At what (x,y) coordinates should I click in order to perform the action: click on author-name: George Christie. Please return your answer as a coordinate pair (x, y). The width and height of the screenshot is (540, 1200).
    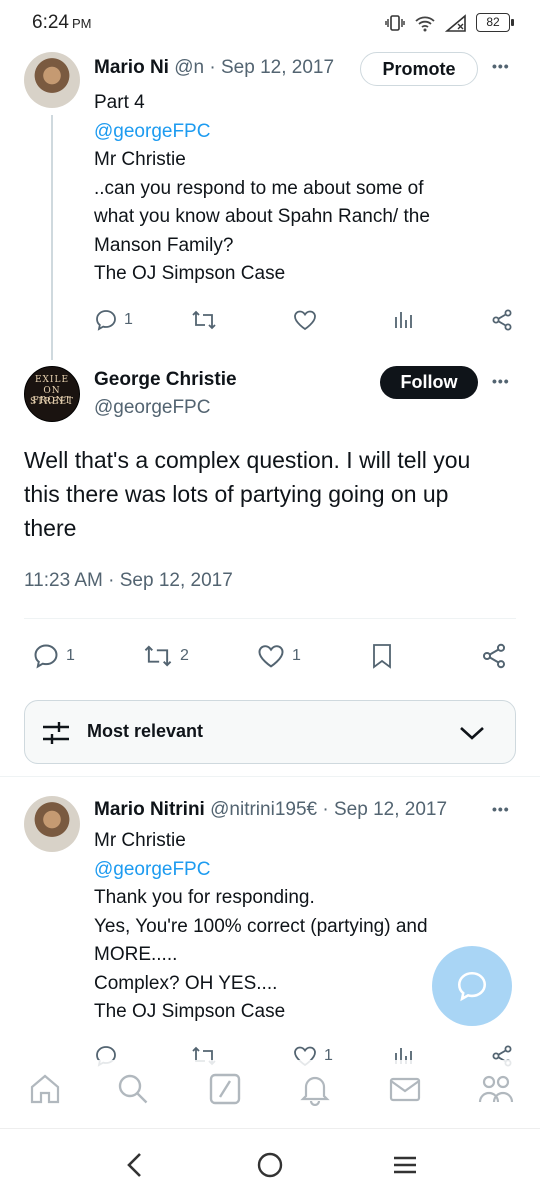
    Looking at the image, I should click on (165, 380).